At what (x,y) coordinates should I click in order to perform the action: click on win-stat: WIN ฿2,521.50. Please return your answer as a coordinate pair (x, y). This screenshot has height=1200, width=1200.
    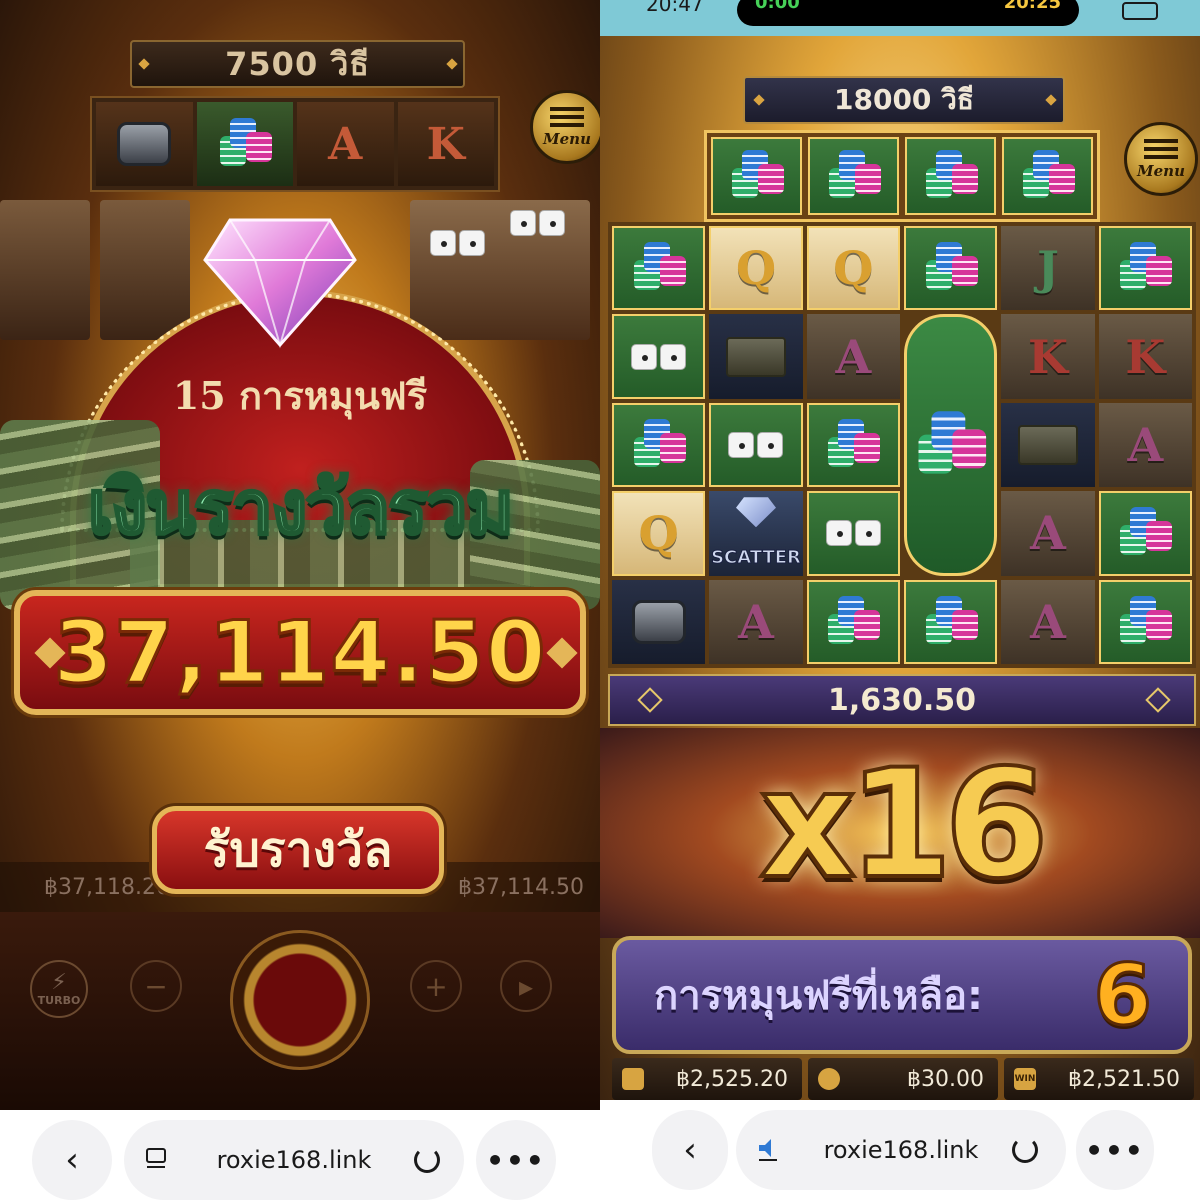
    Looking at the image, I should click on (1099, 1079).